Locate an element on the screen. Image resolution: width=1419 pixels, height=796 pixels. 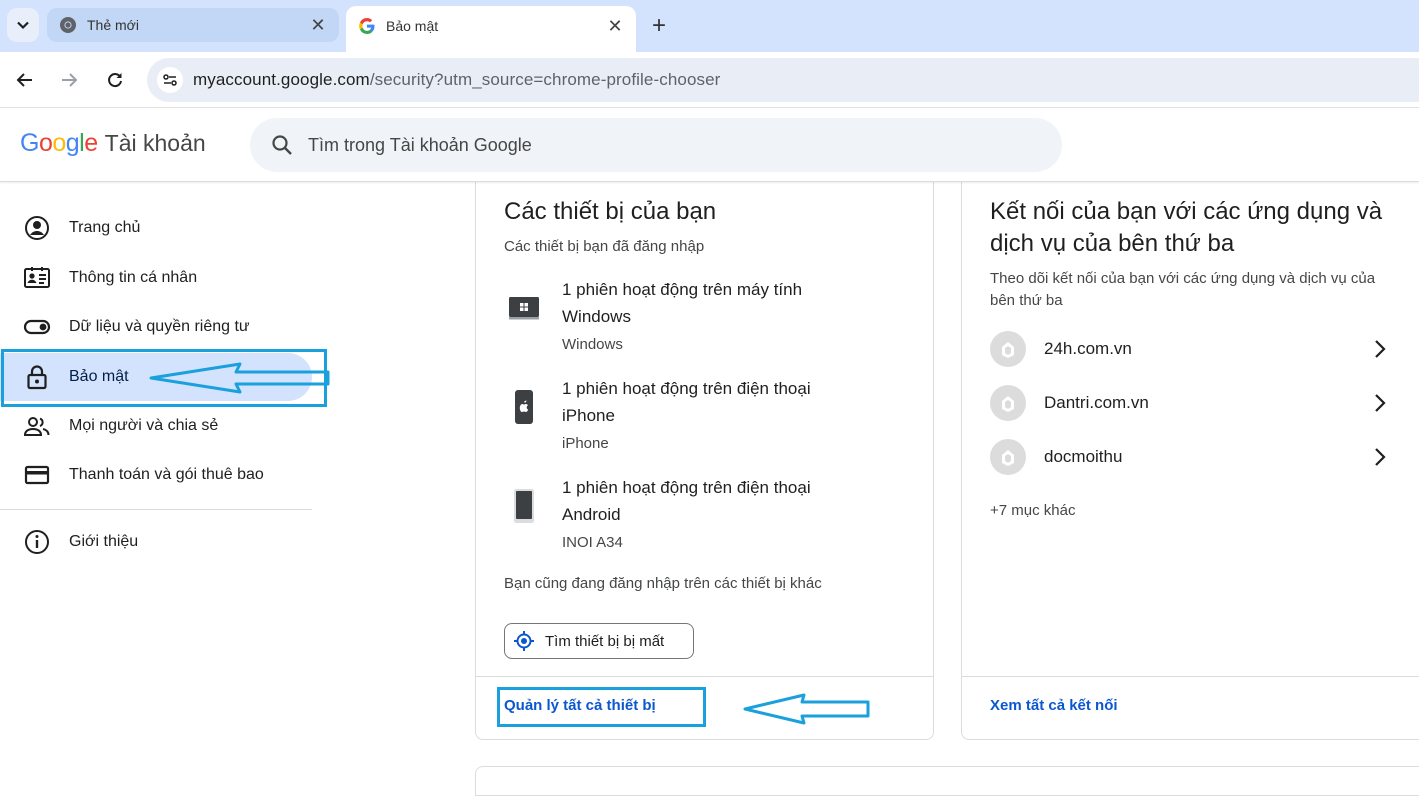
google-g-icon is located at coordinates (367, 26).